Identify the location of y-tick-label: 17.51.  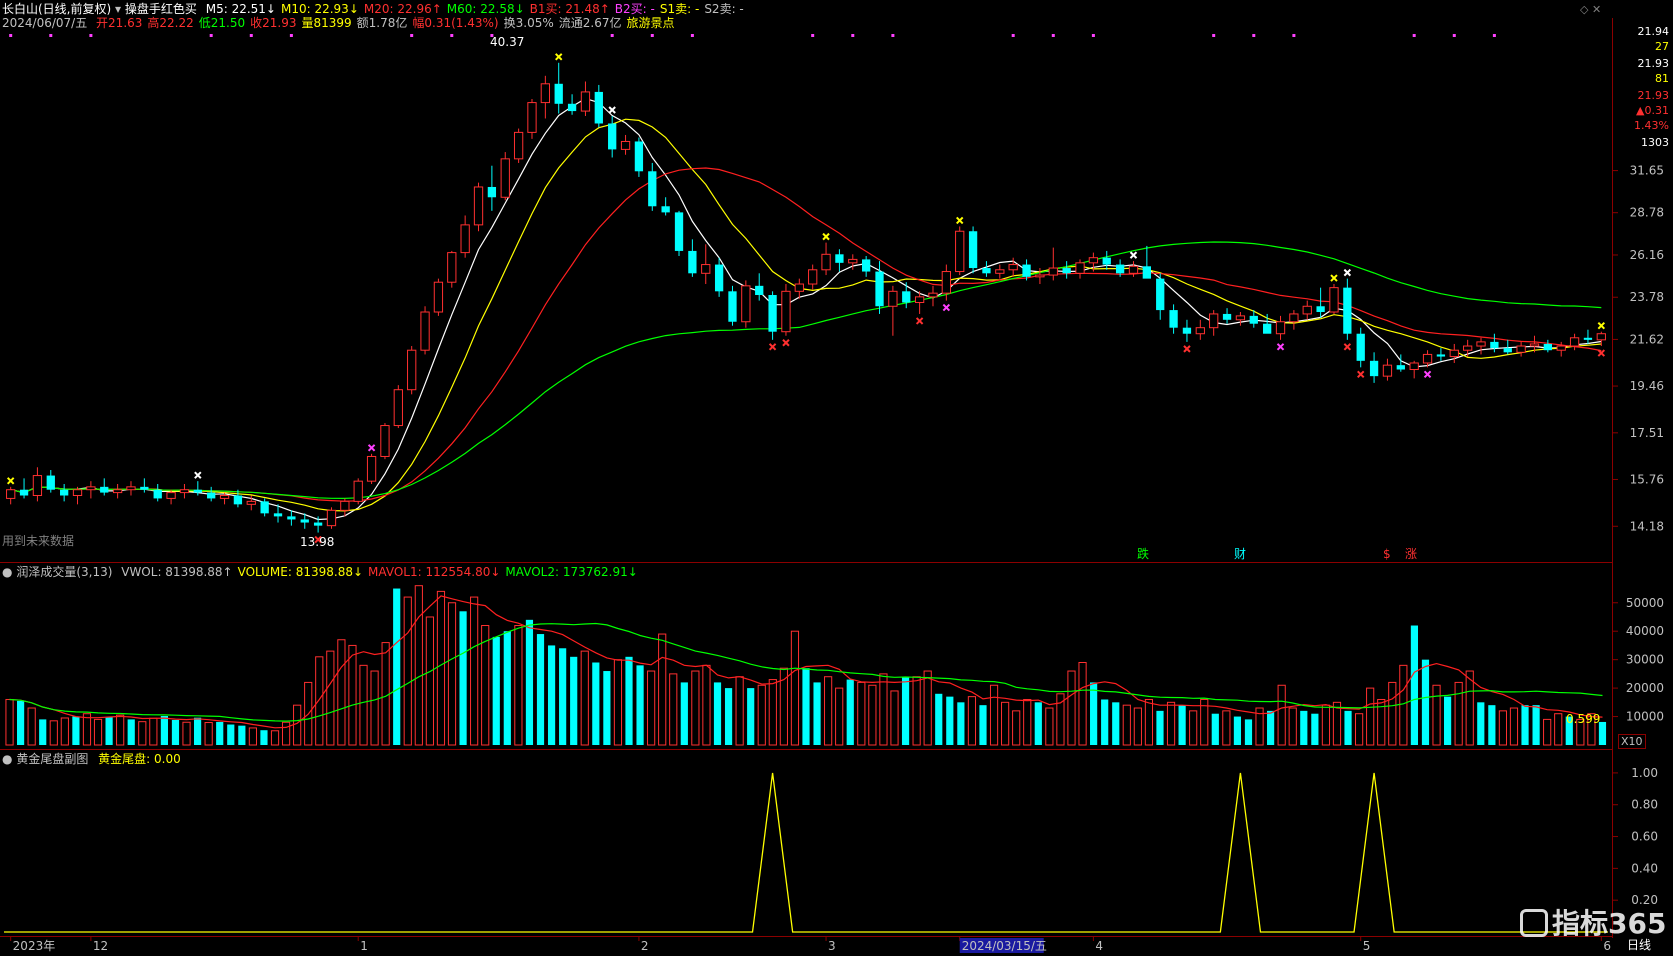
(1647, 433).